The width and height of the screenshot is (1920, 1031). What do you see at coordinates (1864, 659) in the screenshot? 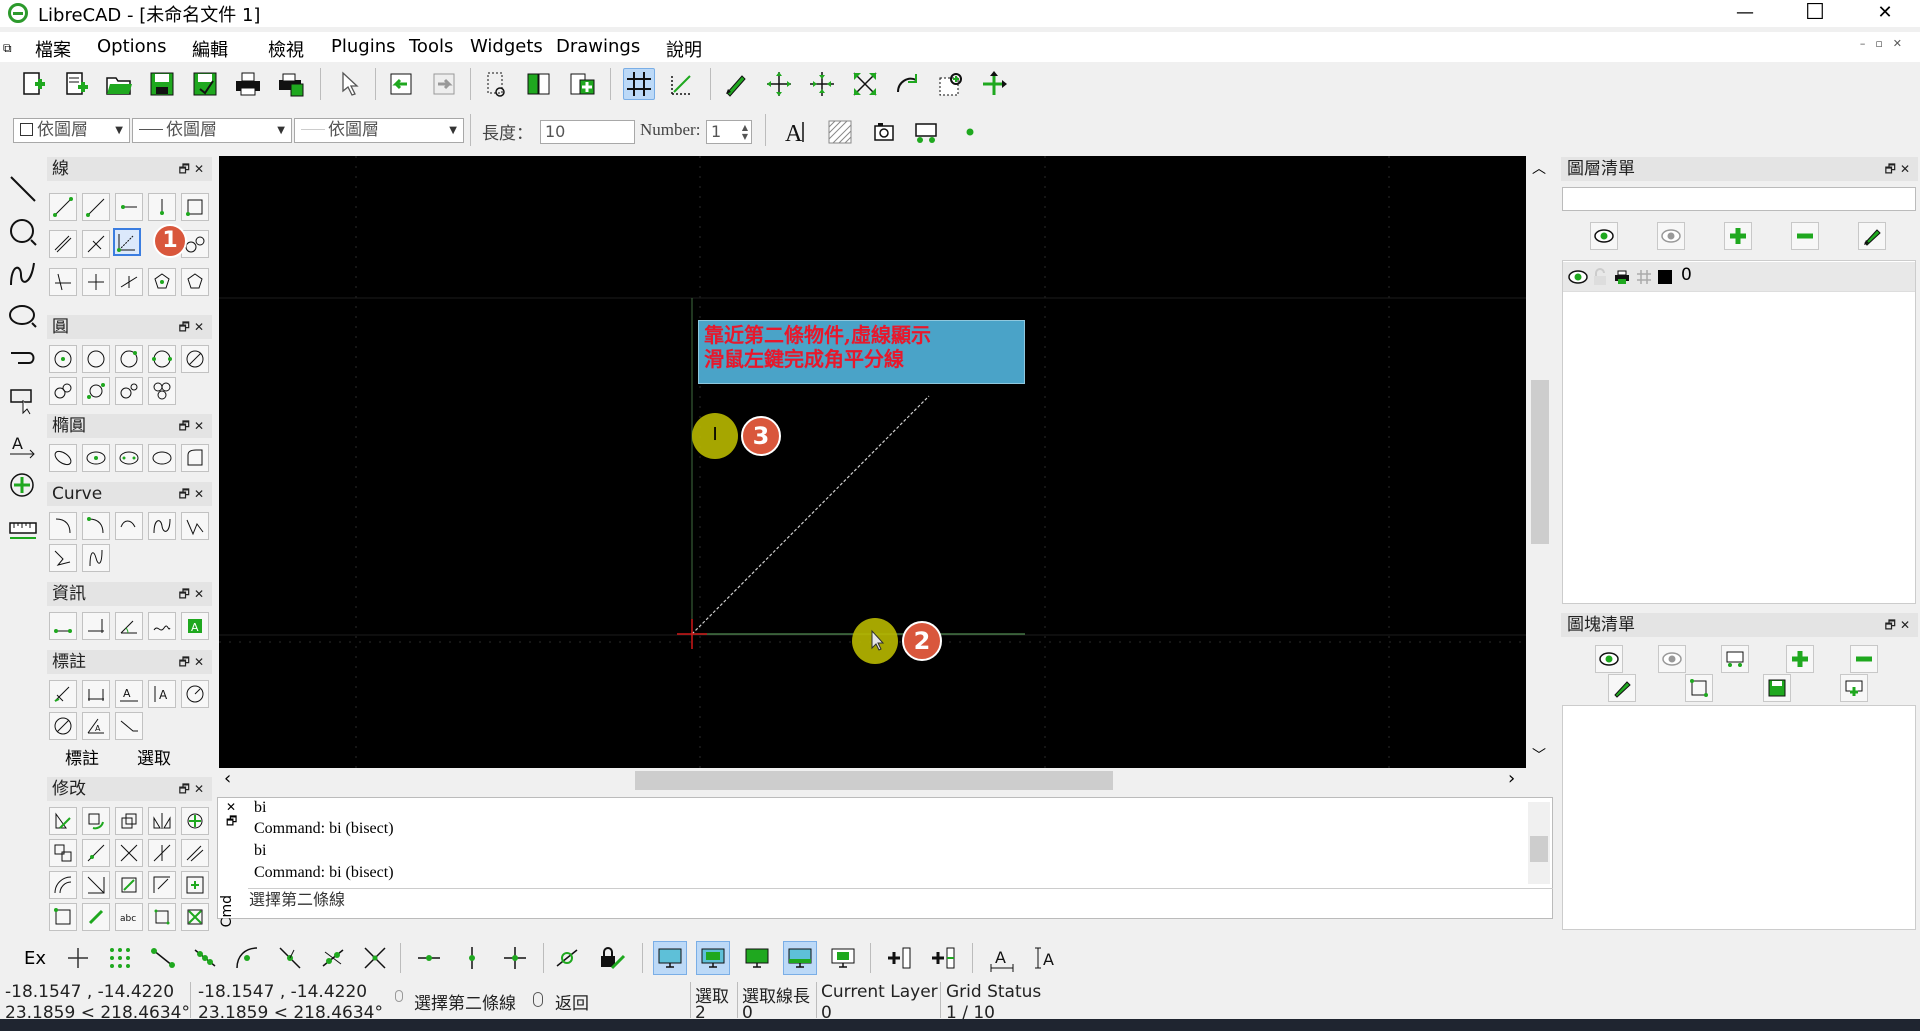
I see `remove-block-icon` at bounding box center [1864, 659].